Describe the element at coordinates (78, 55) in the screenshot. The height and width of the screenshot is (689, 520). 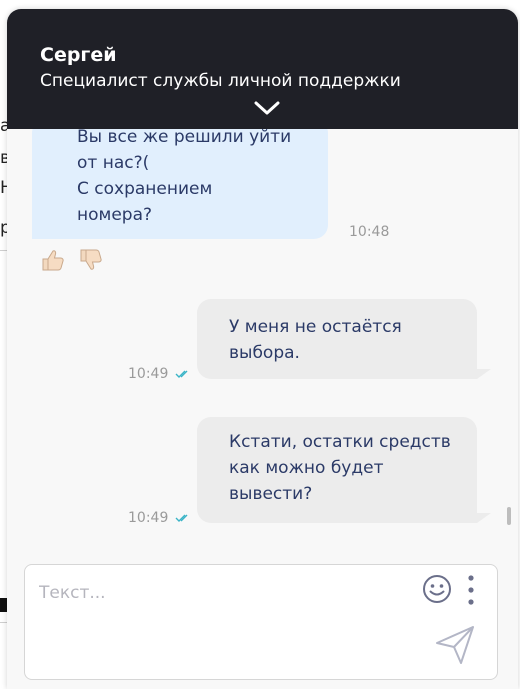
I see `agent-name: Сергей` at that location.